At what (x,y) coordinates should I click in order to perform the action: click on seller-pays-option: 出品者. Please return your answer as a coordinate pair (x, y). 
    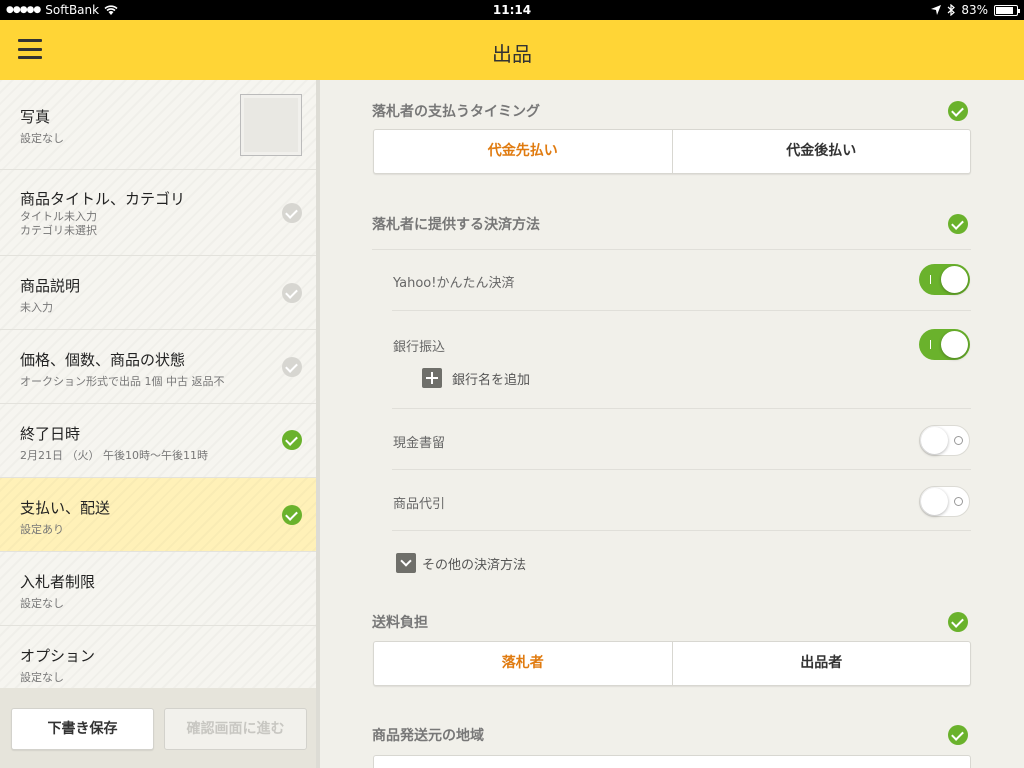
    Looking at the image, I should click on (821, 663).